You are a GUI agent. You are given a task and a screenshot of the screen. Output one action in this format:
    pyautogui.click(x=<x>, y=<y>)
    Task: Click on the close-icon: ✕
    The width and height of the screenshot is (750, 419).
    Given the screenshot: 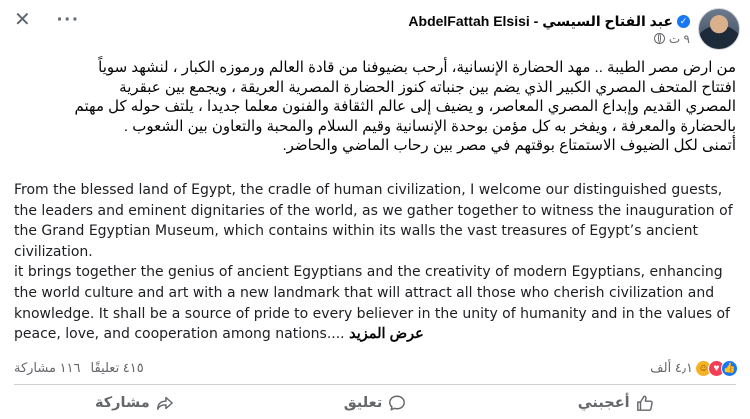 What is the action you would take?
    pyautogui.click(x=22, y=20)
    